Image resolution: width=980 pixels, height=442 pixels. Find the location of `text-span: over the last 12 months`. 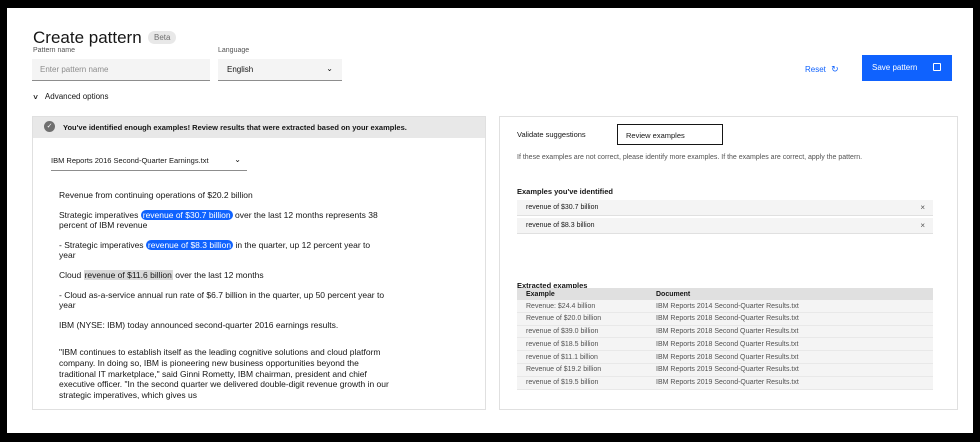

text-span: over the last 12 months is located at coordinates (218, 274).